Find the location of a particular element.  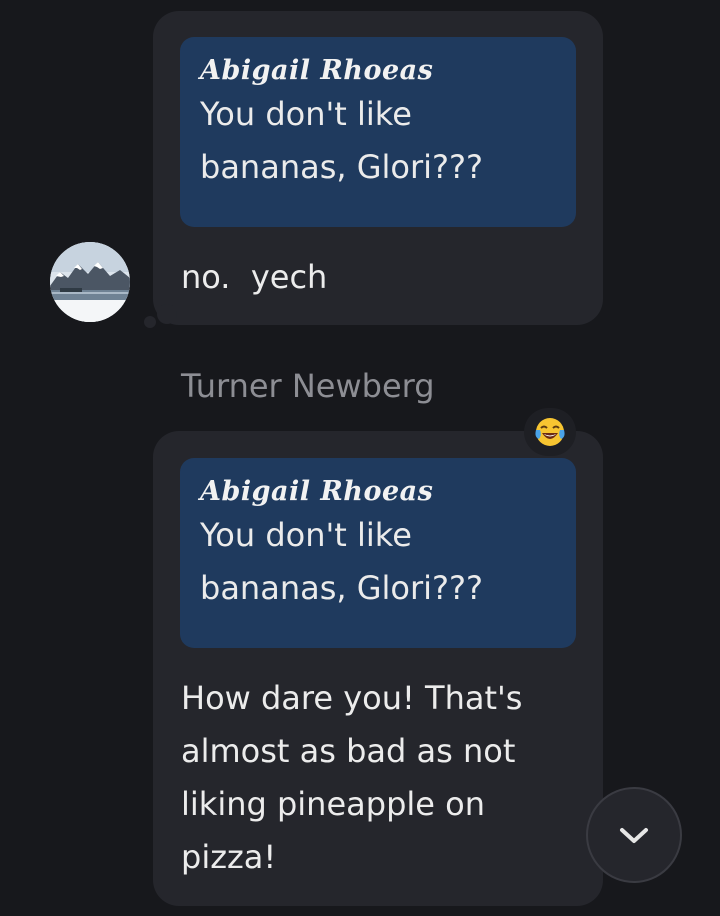

reaction-badge is located at coordinates (550, 432).